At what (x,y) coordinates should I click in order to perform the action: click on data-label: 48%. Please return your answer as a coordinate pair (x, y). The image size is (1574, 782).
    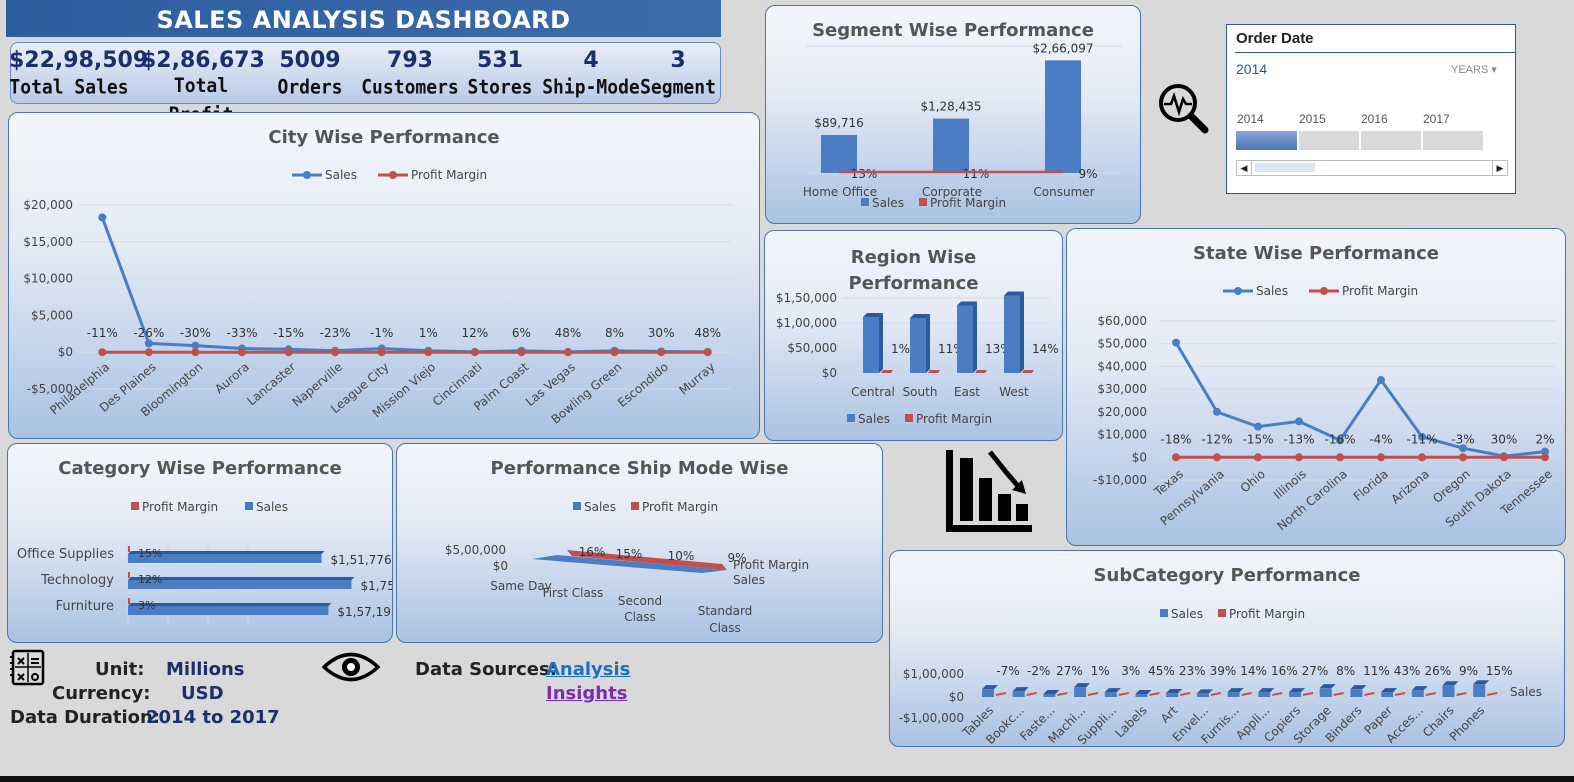
    Looking at the image, I should click on (707, 333).